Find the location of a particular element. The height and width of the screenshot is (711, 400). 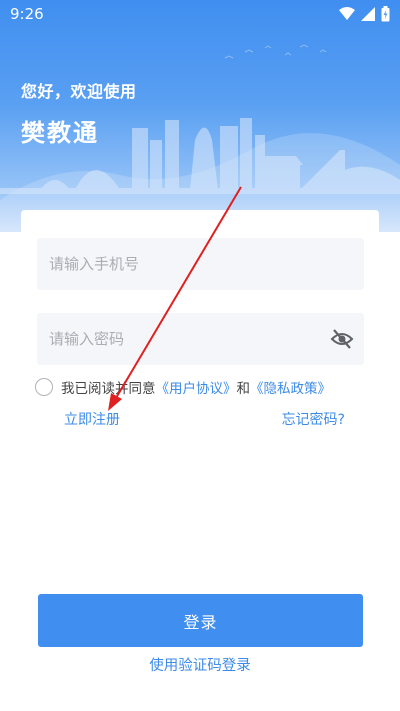

signal-icon is located at coordinates (368, 14).